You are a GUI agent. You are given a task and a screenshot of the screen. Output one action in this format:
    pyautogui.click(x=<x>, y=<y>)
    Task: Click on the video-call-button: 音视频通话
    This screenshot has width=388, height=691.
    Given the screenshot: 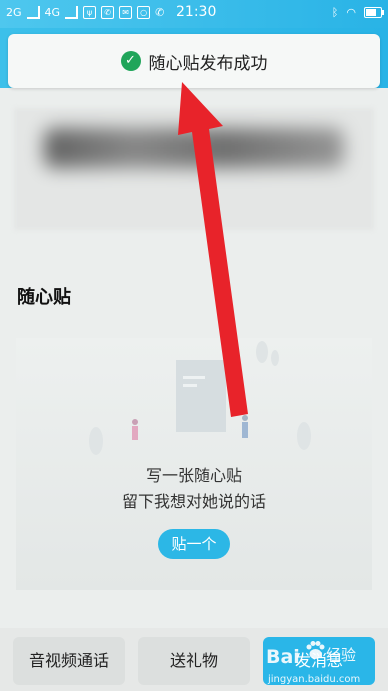 What is the action you would take?
    pyautogui.click(x=69, y=661)
    